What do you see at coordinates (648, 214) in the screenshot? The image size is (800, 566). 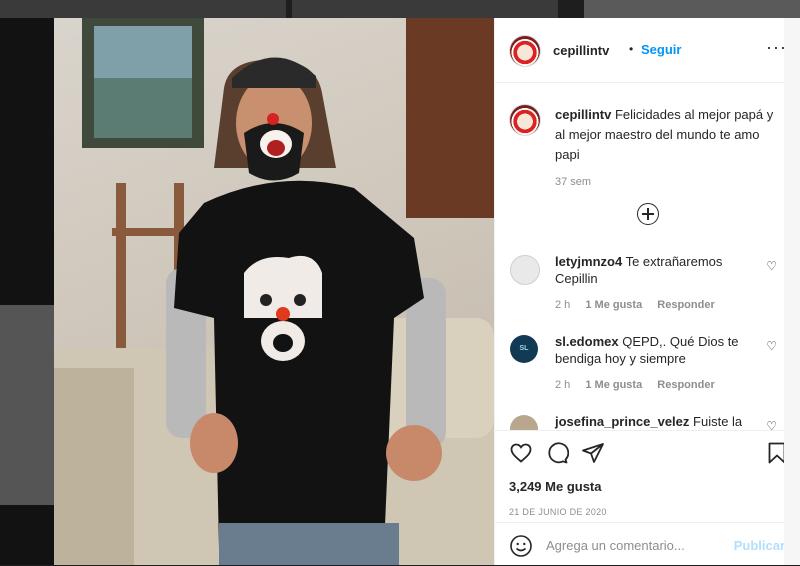 I see `plus-circle-icon` at bounding box center [648, 214].